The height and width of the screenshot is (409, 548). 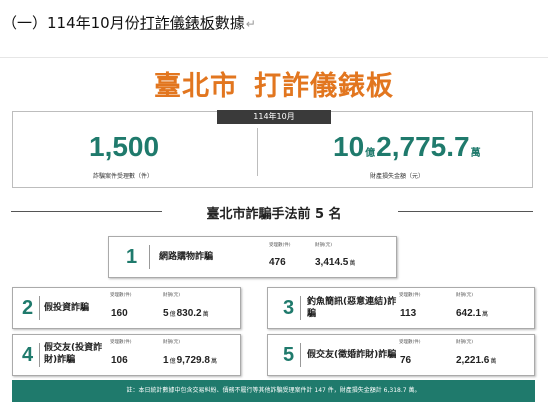 I want to click on loss-part-b: 830.2, so click(x=189, y=313).